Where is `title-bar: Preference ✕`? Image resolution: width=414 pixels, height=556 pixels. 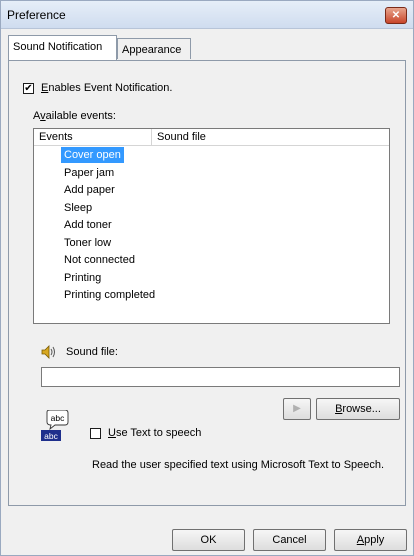
title-bar: Preference ✕ is located at coordinates (207, 15).